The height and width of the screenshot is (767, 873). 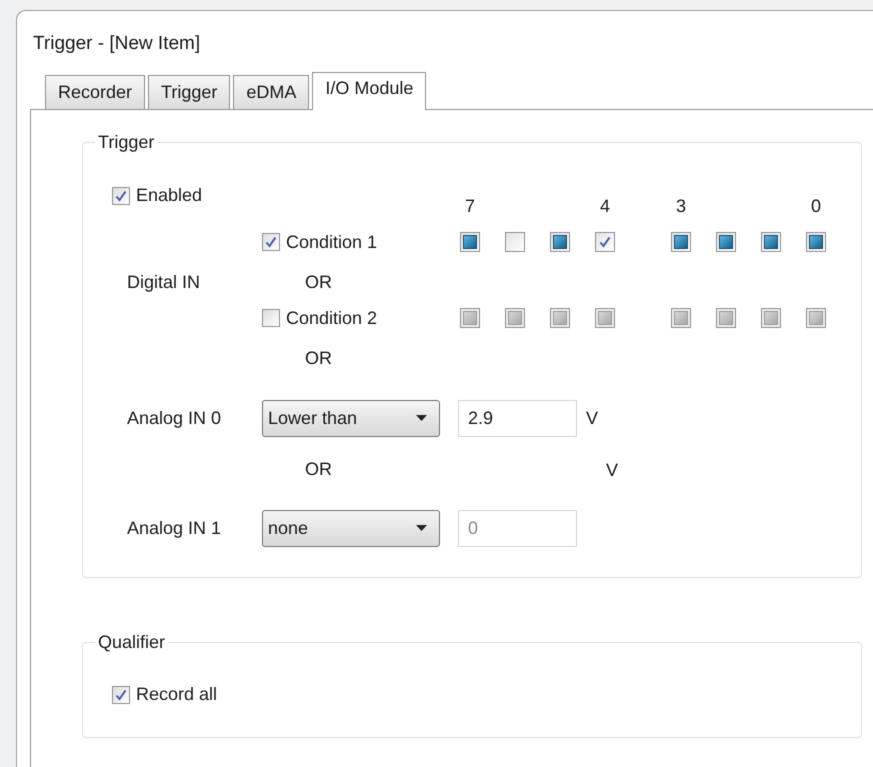 What do you see at coordinates (469, 206) in the screenshot?
I see `bit-number: 7` at bounding box center [469, 206].